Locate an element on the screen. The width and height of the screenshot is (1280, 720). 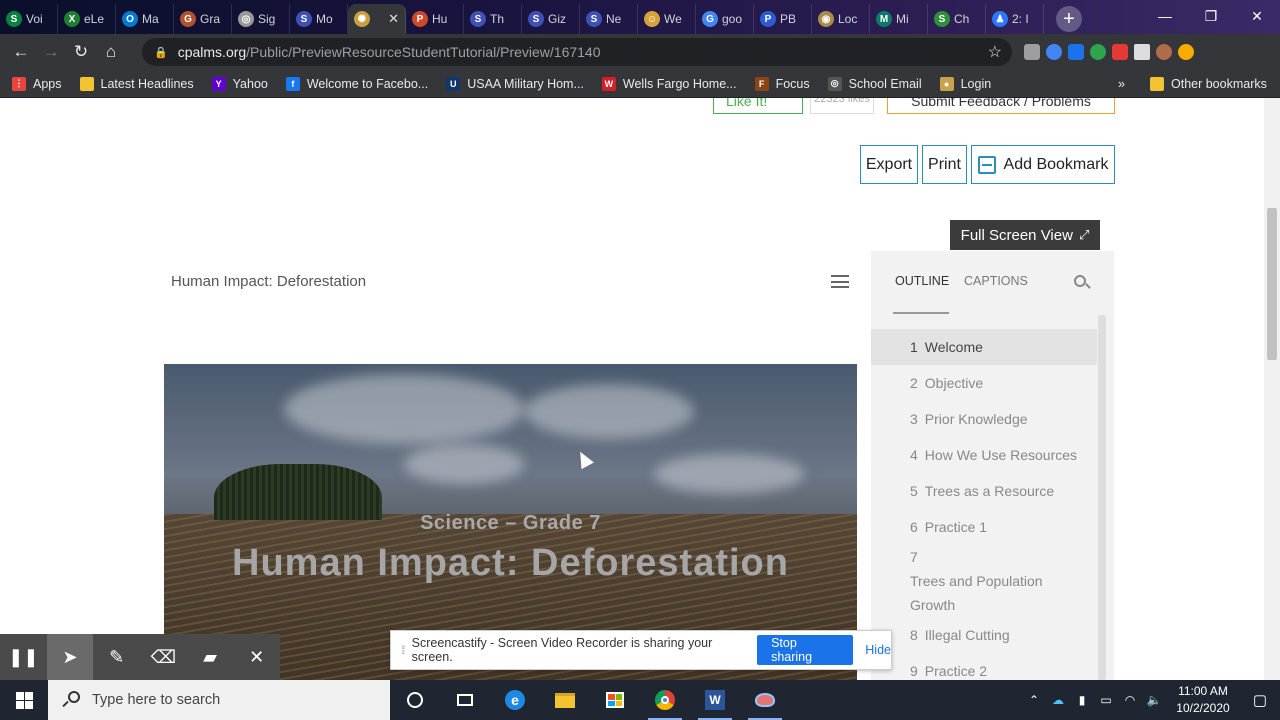
page-scrollbar is located at coordinates (1272, 389).